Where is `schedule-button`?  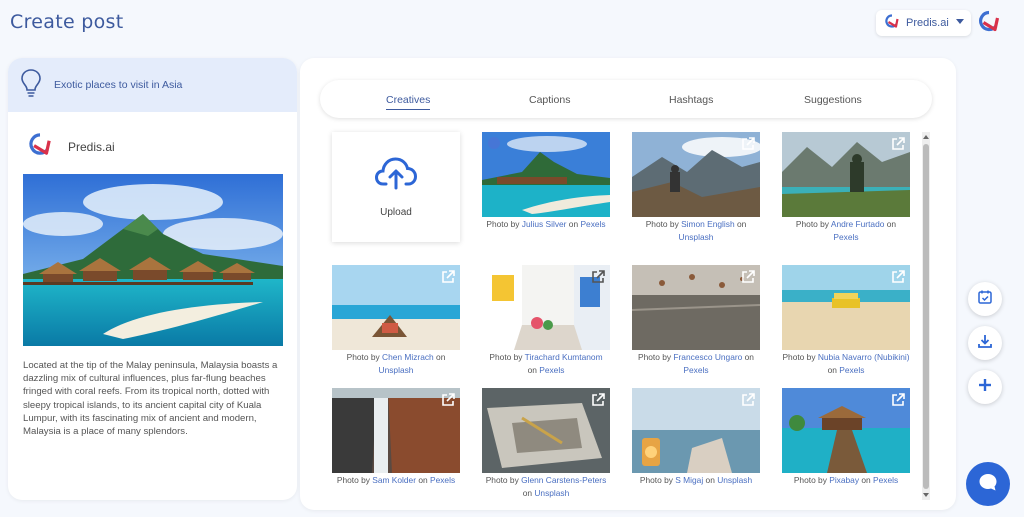 schedule-button is located at coordinates (985, 299).